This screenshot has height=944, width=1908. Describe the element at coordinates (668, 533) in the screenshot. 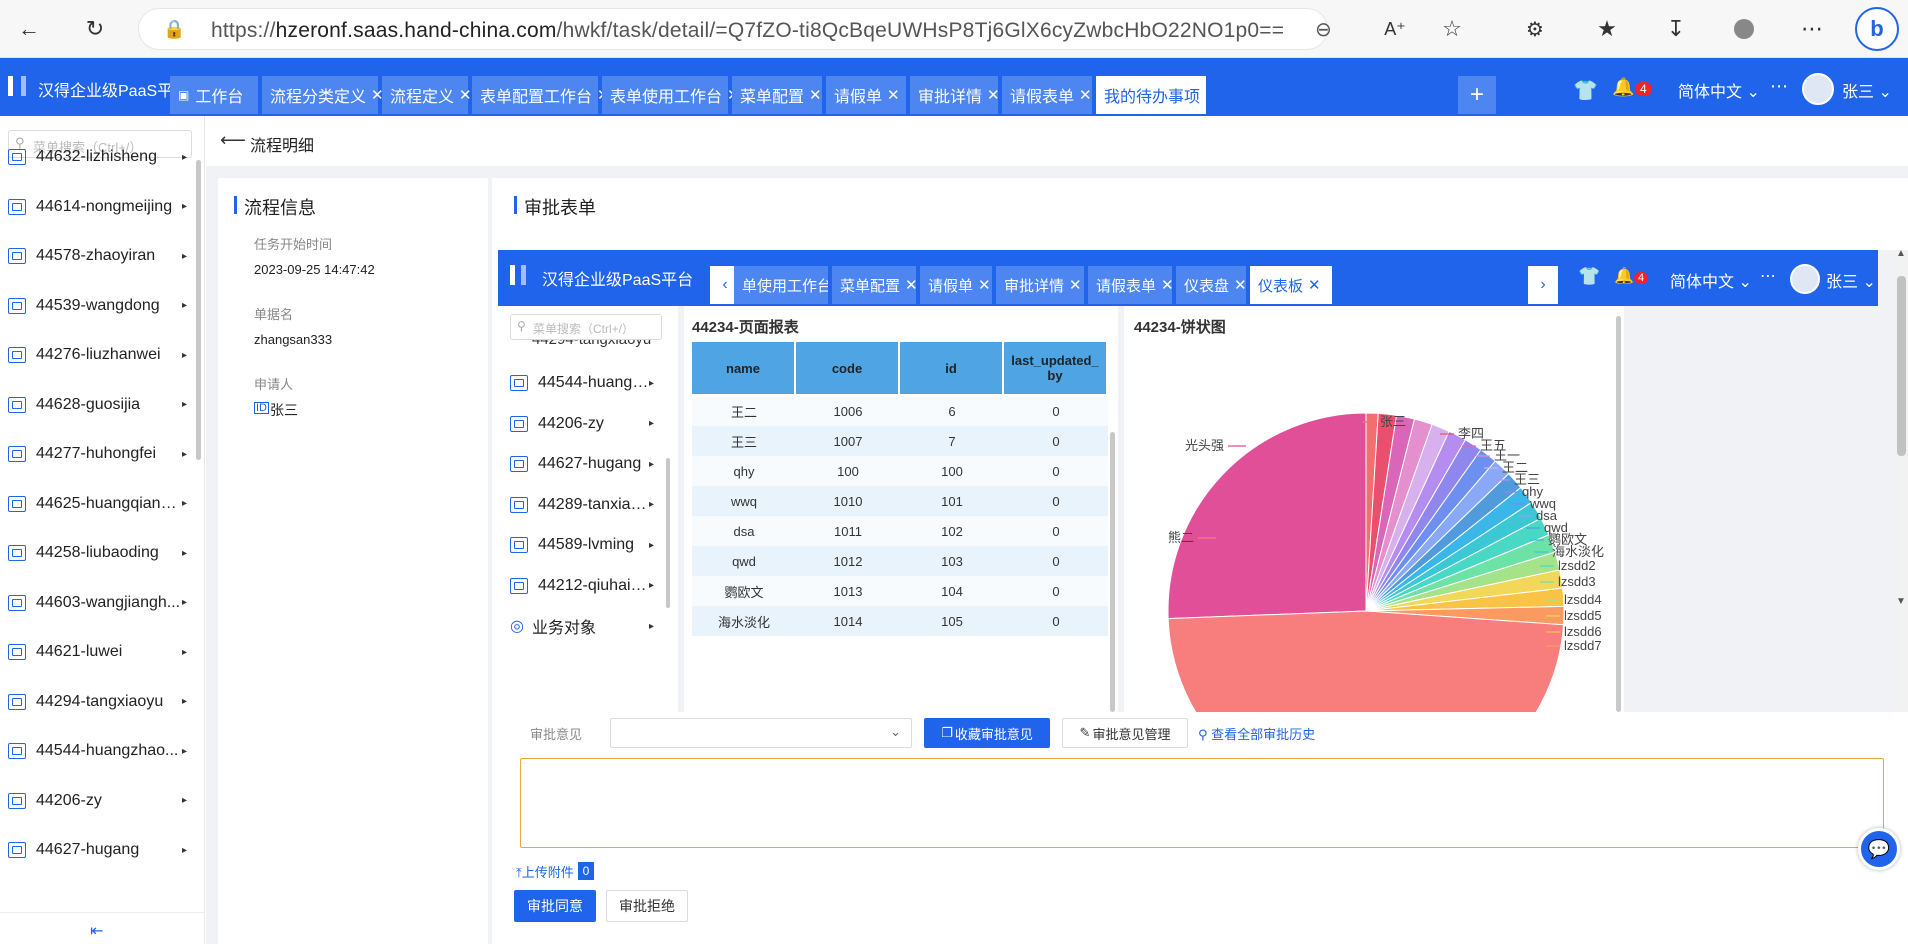

I see `embedded-sidebar-scrollbar` at that location.